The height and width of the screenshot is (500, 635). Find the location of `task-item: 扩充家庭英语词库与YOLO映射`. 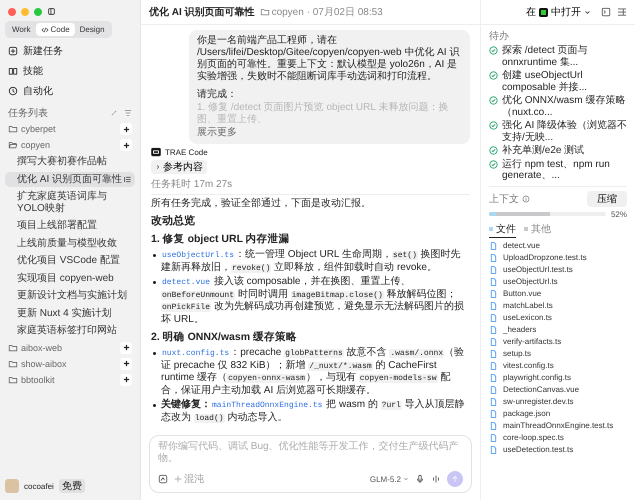

task-item: 扩充家庭英语词库与YOLO映射 is located at coordinates (70, 202).